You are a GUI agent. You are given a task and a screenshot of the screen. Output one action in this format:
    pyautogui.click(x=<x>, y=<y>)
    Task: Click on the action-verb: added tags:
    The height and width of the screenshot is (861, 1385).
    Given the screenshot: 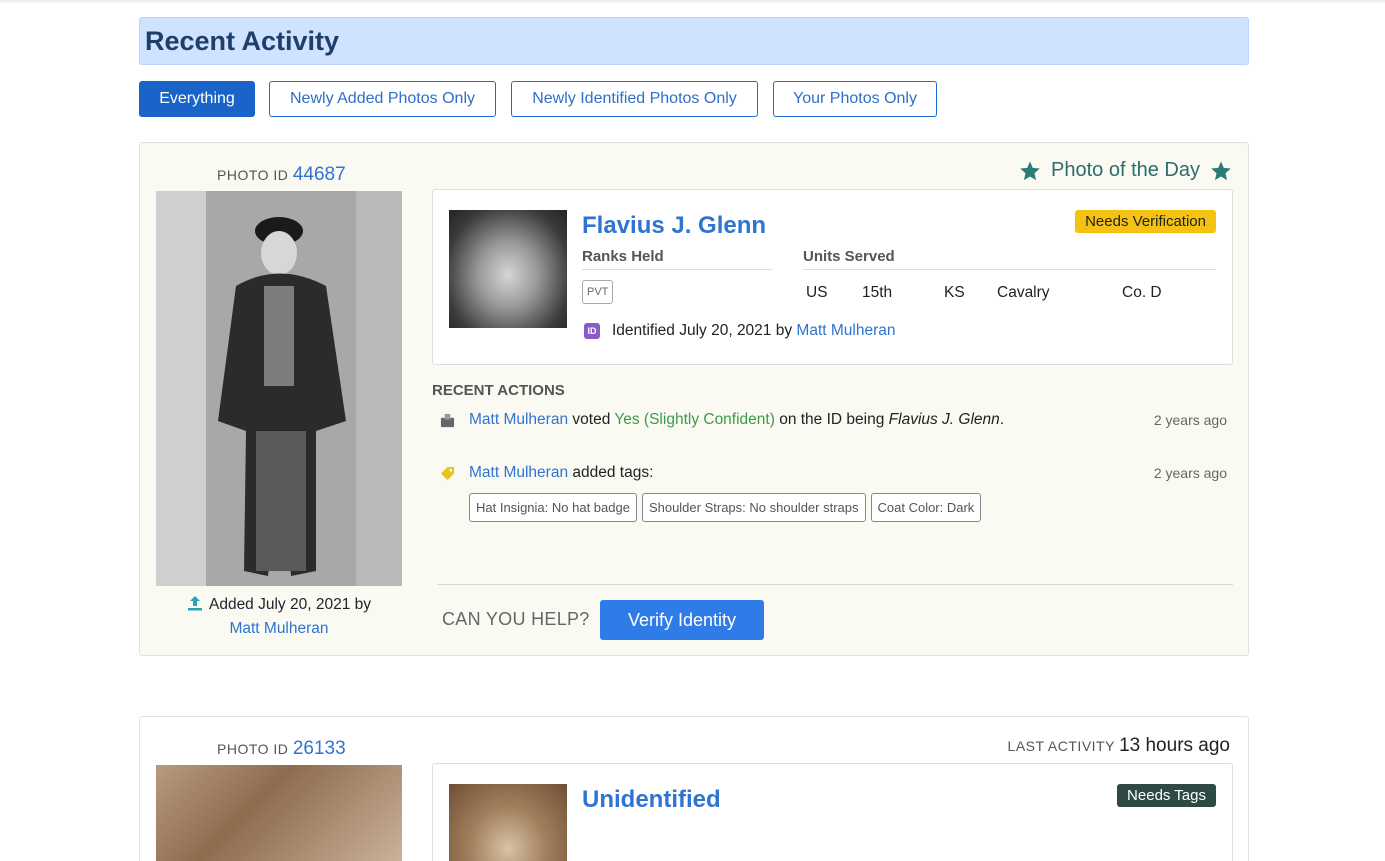 What is the action you would take?
    pyautogui.click(x=613, y=472)
    